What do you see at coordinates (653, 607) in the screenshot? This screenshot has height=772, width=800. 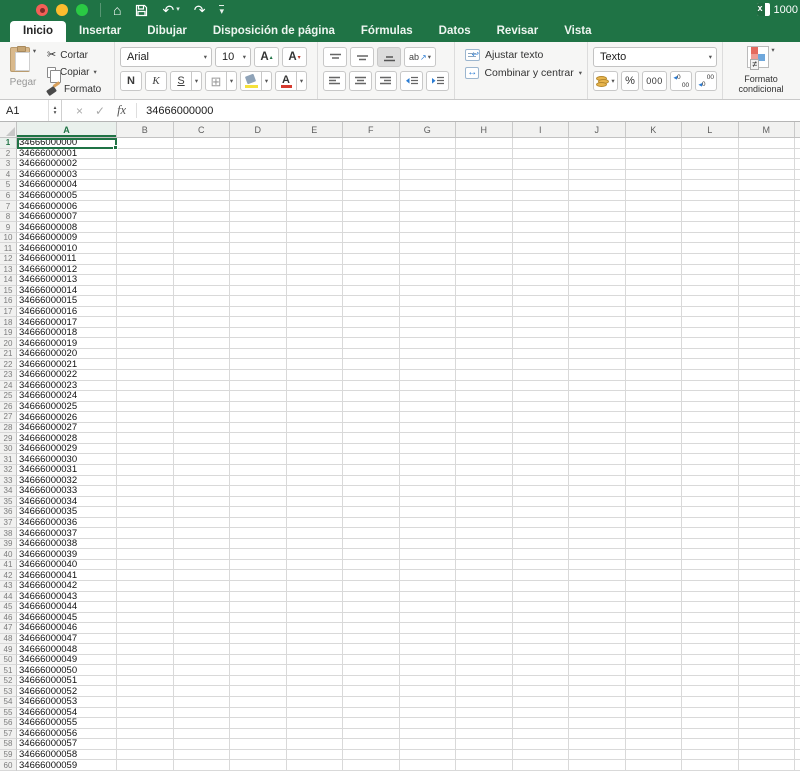 I see `cell-K45` at bounding box center [653, 607].